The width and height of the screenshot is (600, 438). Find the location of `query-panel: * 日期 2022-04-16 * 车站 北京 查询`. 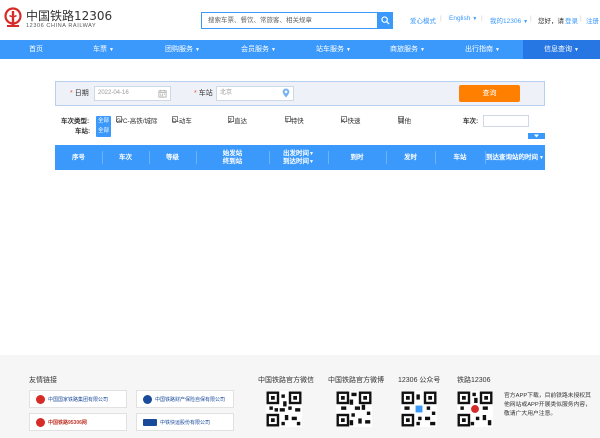

query-panel: * 日期 2022-04-16 * 车站 北京 查询 is located at coordinates (300, 93).